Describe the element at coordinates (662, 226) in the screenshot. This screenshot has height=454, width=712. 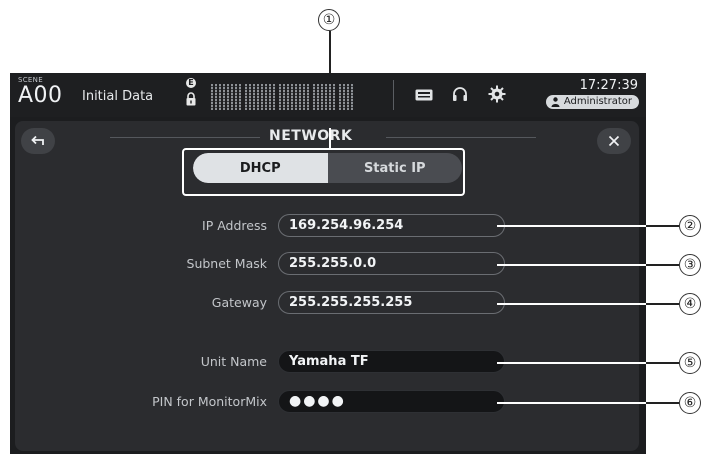
I see `callout-2-line-ext` at that location.